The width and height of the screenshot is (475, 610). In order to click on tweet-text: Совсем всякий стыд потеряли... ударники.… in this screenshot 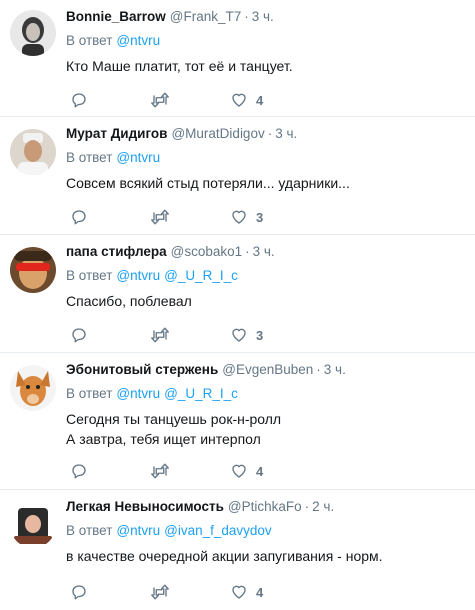, I will do `click(265, 183)`.